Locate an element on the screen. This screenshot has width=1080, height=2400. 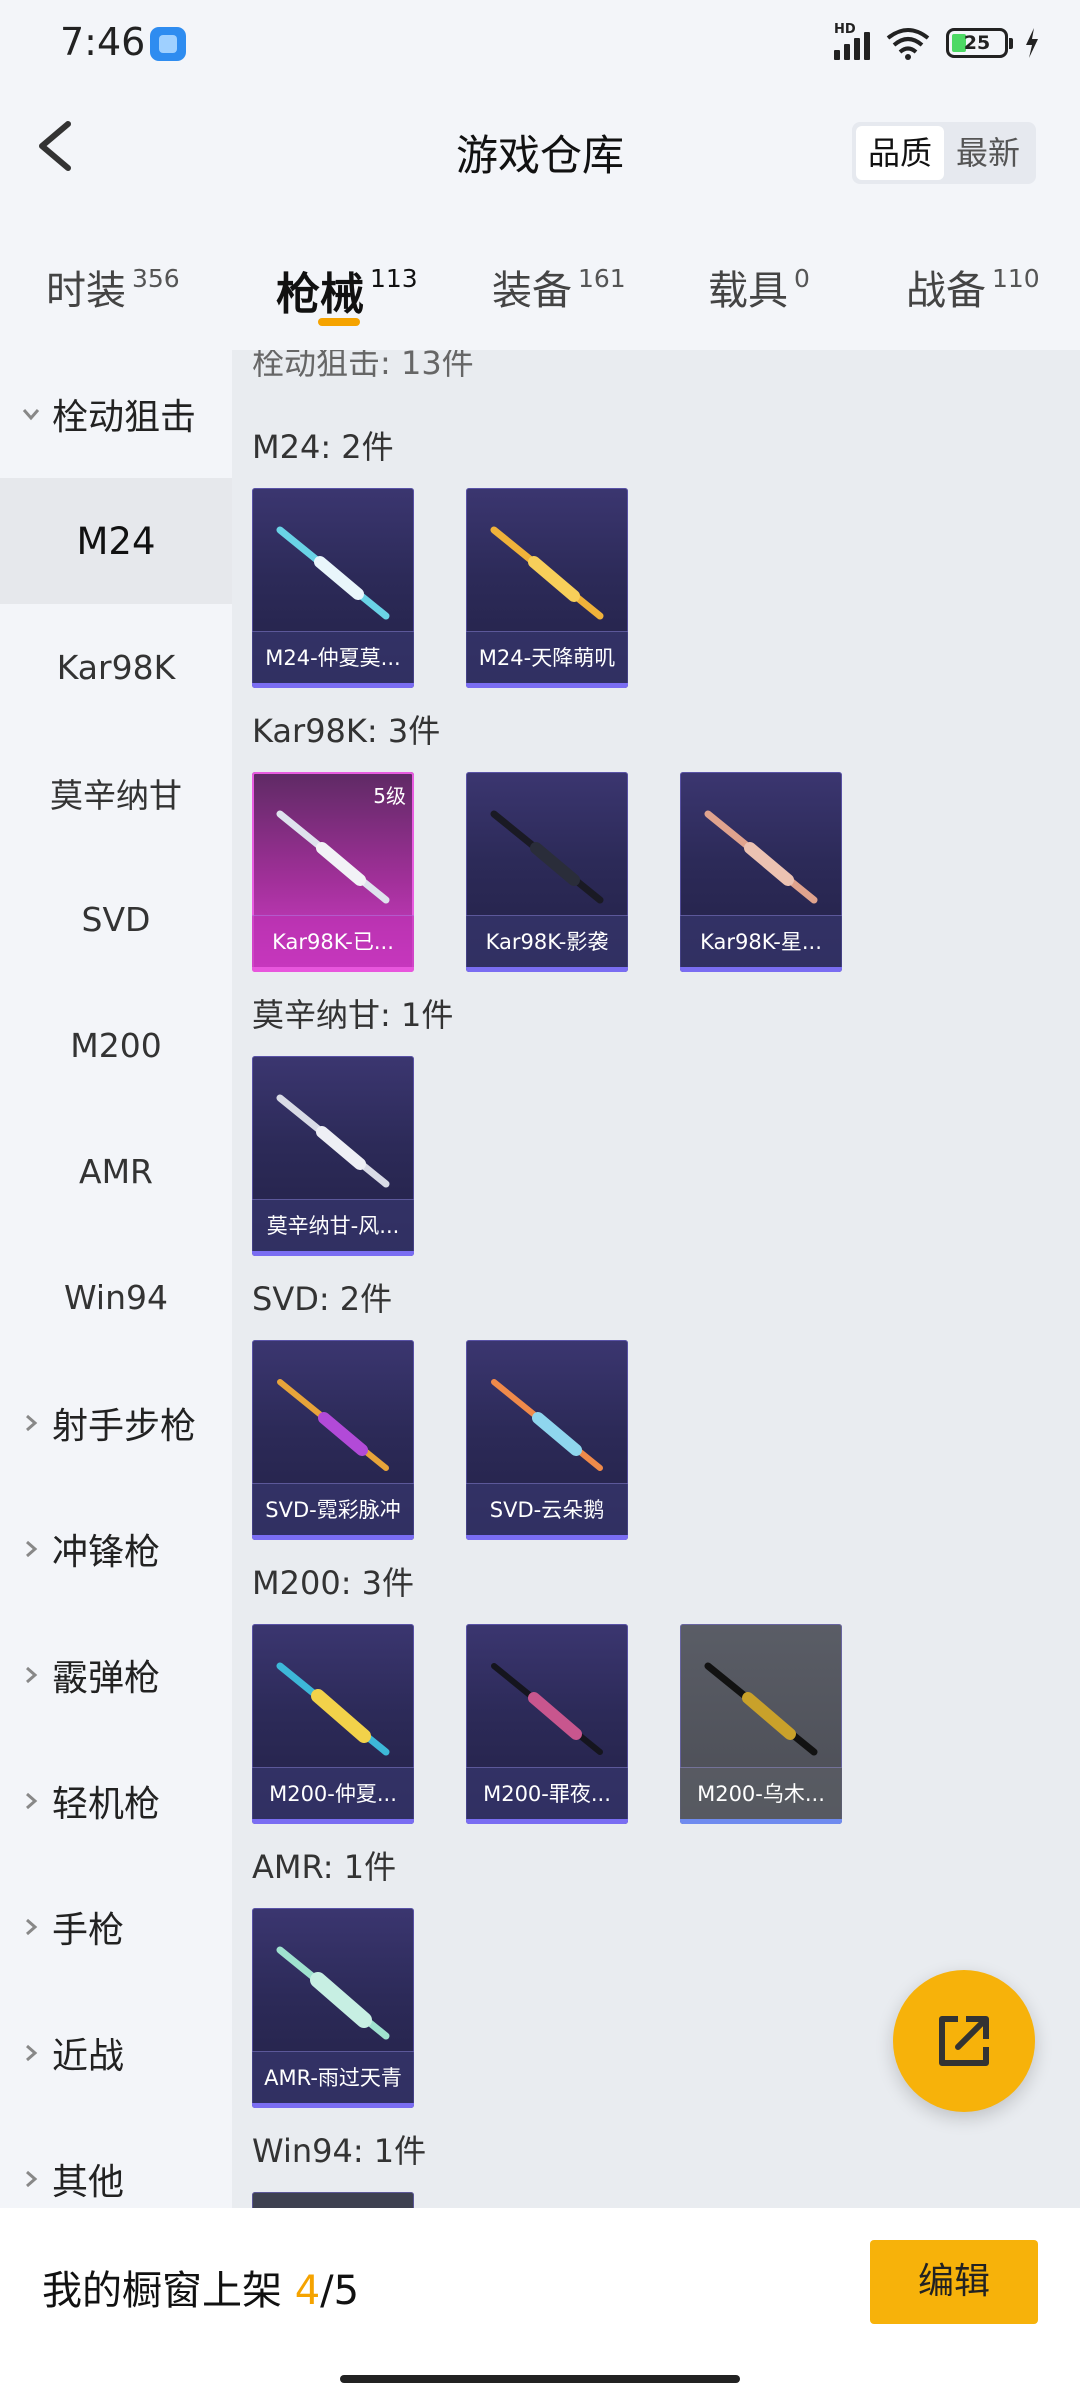
cellular-signal-icon: HD is located at coordinates (852, 41).